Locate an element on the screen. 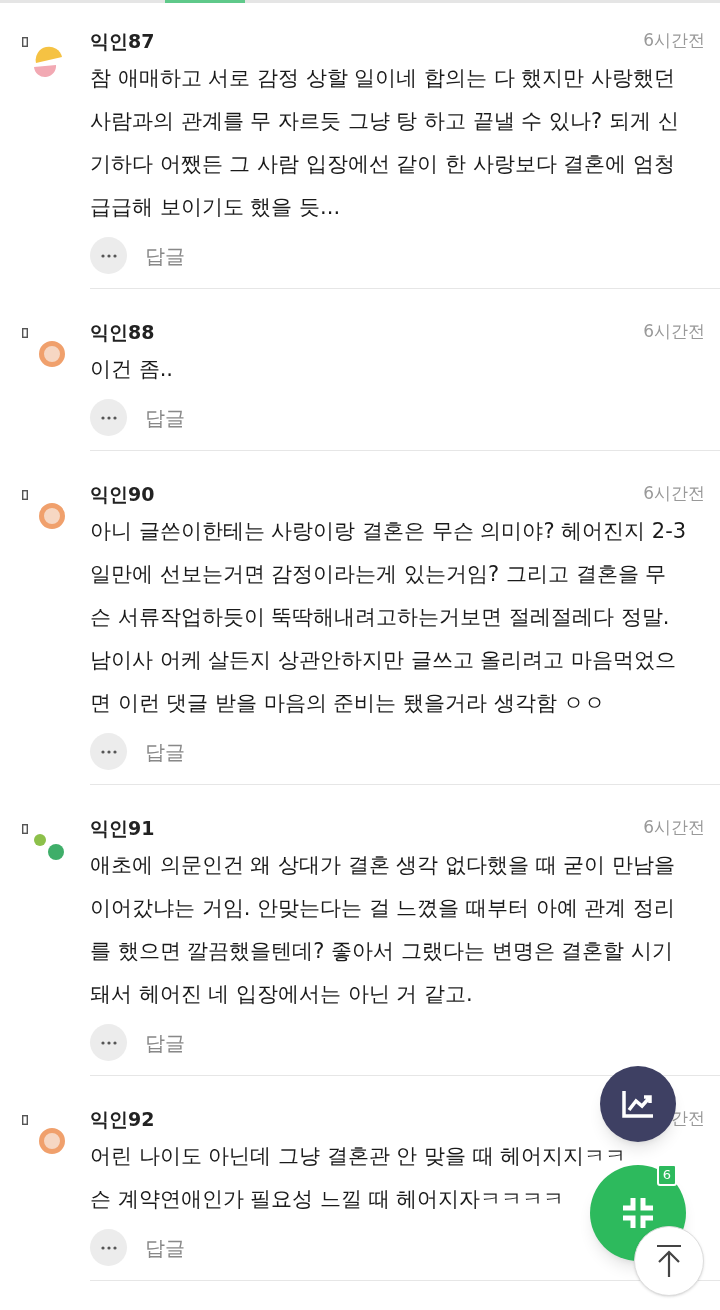 The height and width of the screenshot is (1310, 720). timestamp: 간전 is located at coordinates (688, 1119).